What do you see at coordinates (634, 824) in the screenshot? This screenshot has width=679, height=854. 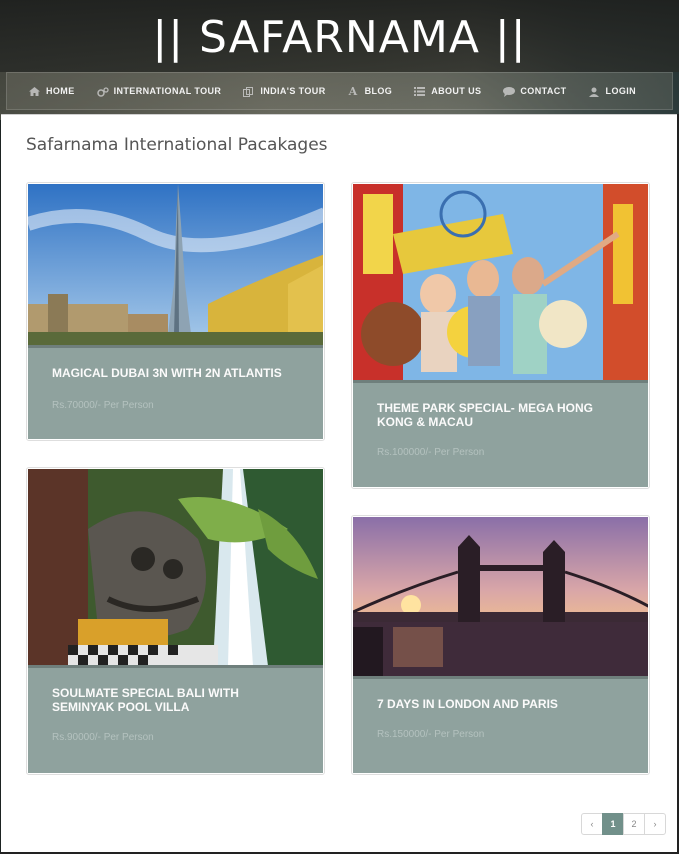 I see `pagination-page-2: 2` at bounding box center [634, 824].